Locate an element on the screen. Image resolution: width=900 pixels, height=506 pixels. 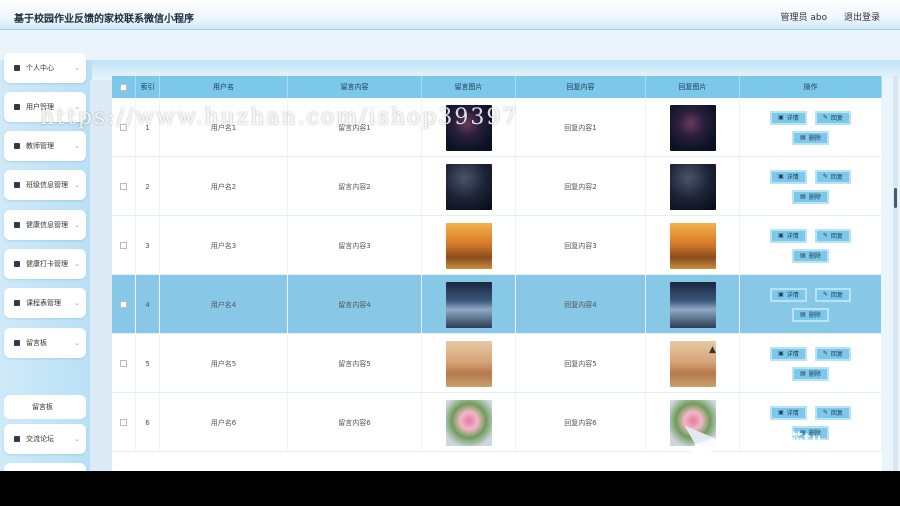
column-header: 用户名 is located at coordinates (224, 87).